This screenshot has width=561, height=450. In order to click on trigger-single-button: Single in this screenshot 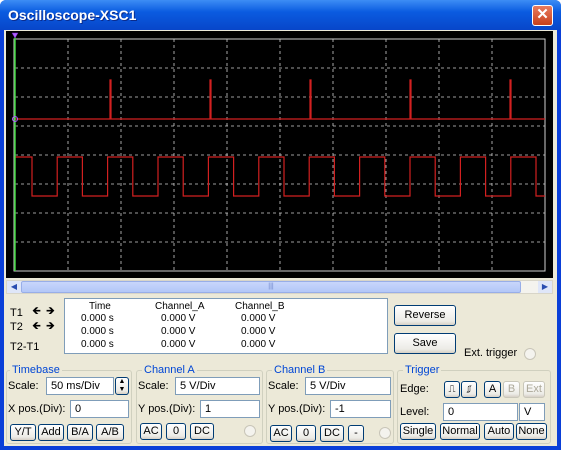, I will do `click(418, 431)`.